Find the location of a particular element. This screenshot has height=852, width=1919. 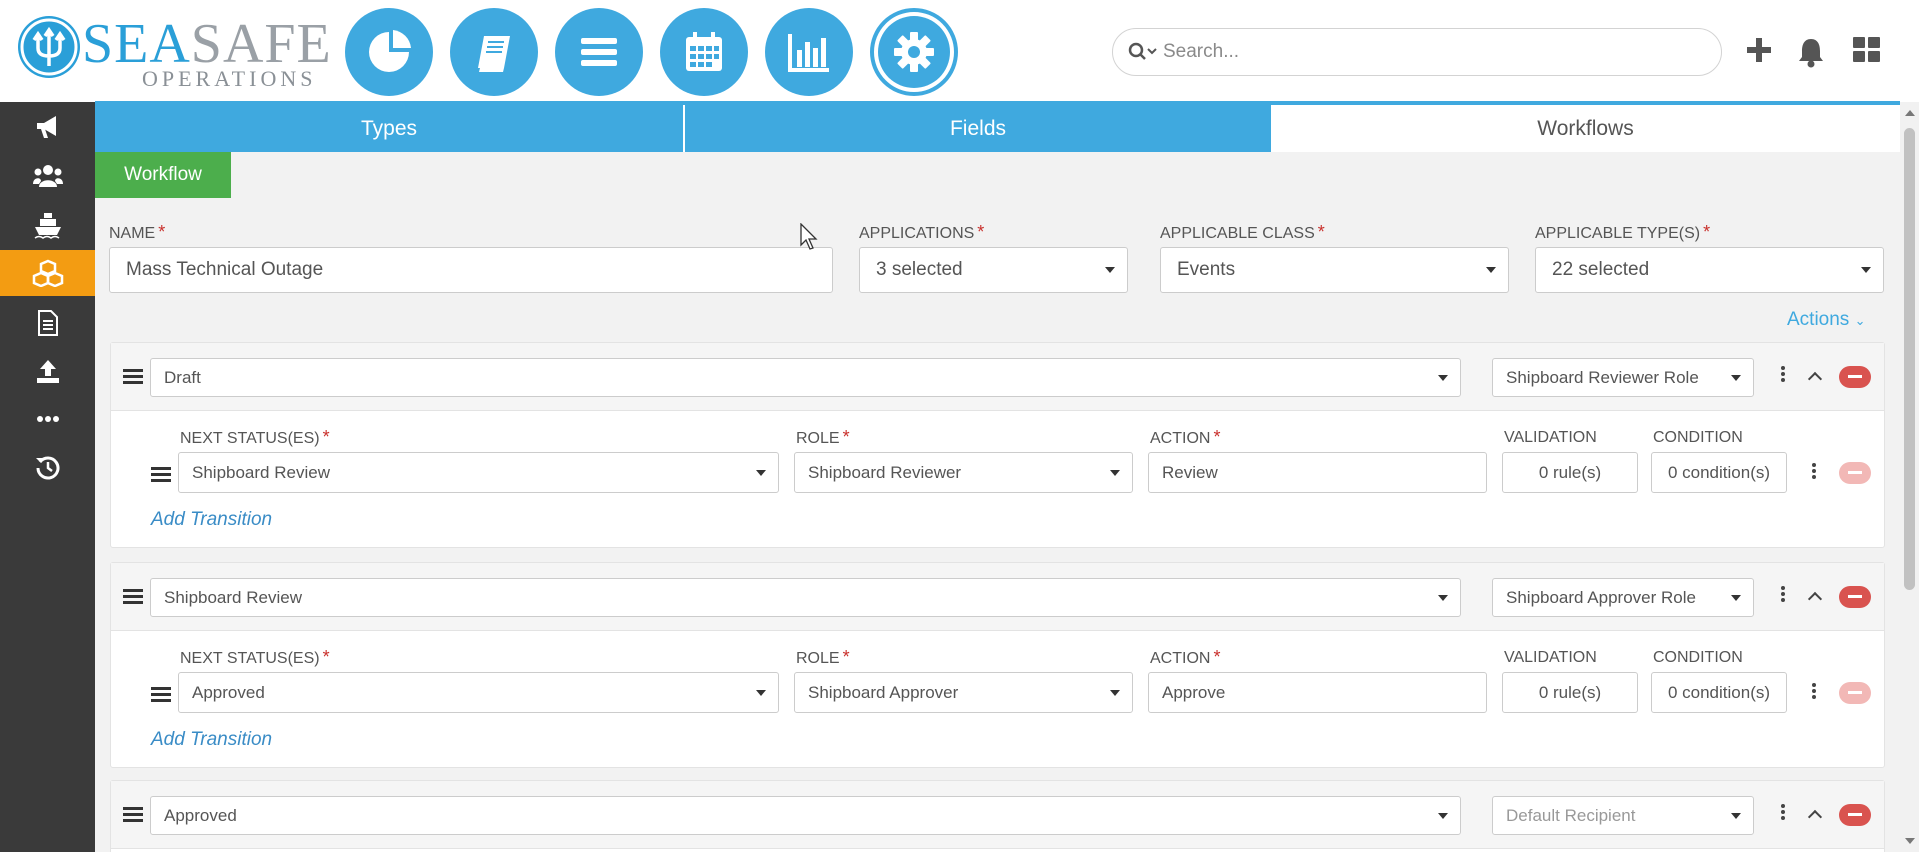

sidebar-item-history is located at coordinates (47, 467).